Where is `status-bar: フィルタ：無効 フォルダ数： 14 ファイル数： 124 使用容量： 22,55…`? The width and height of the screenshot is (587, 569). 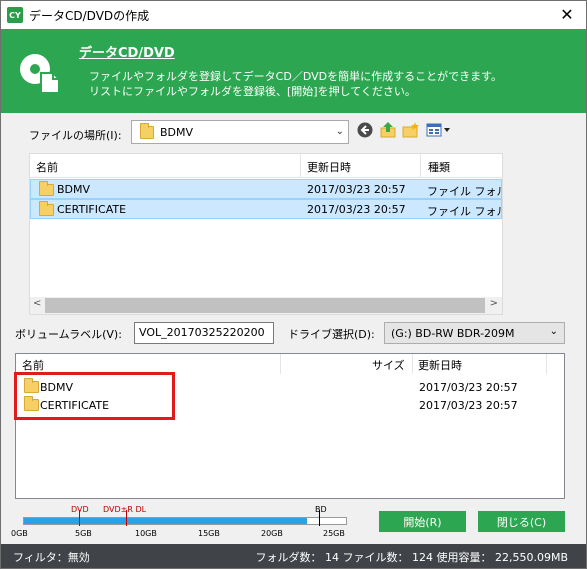
status-bar: フィルタ：無効 フォルダ数： 14 ファイル数： 124 使用容量： 22,55… is located at coordinates (293, 556).